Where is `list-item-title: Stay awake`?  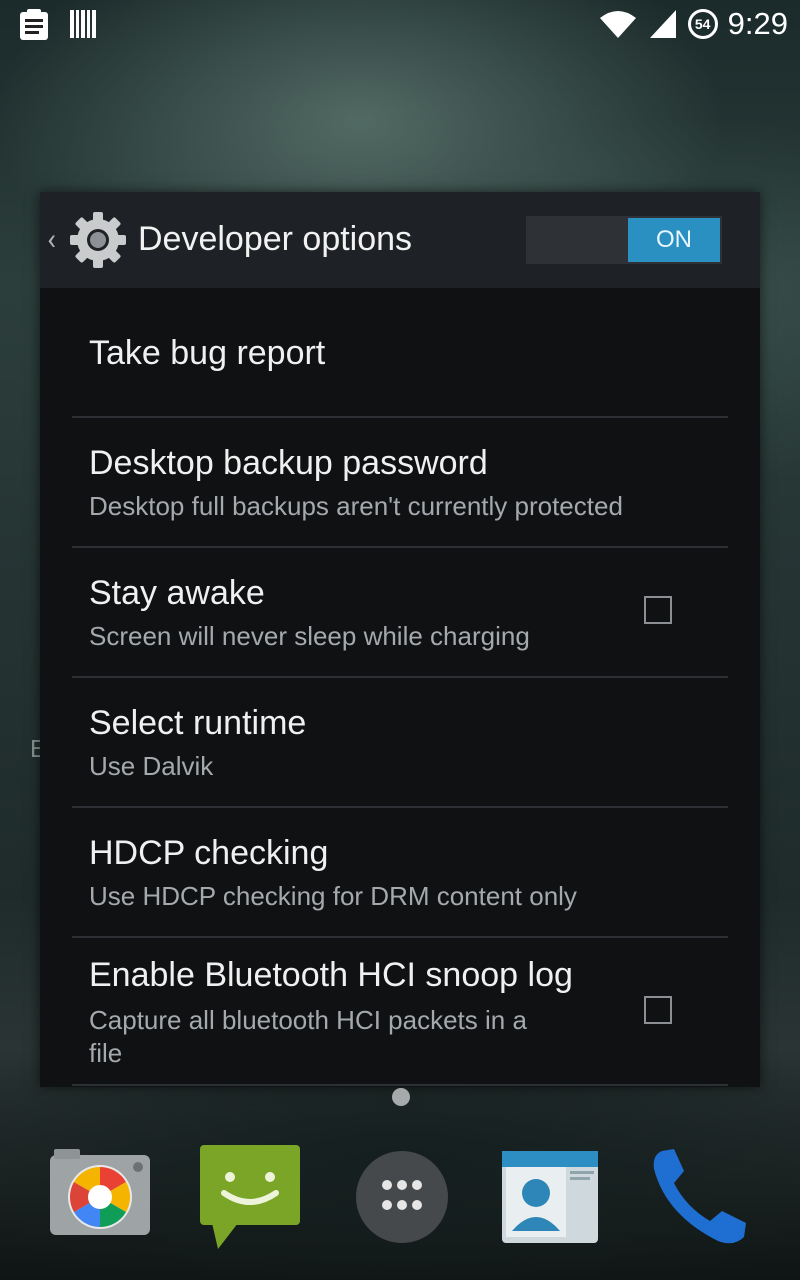 list-item-title: Stay awake is located at coordinates (177, 593).